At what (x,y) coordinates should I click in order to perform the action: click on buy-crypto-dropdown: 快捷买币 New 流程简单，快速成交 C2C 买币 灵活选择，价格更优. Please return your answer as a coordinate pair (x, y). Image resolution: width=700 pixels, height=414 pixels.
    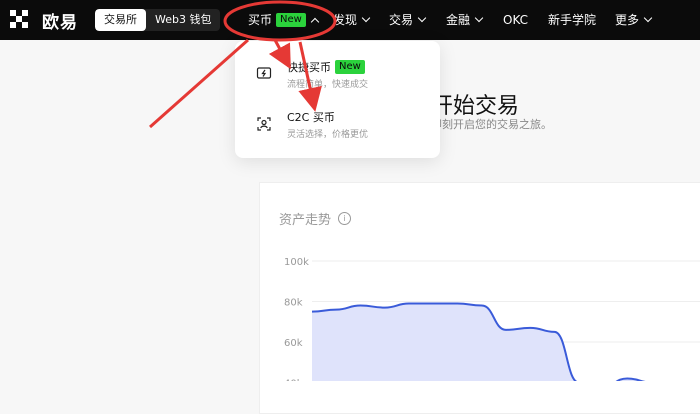
    Looking at the image, I should click on (337, 99).